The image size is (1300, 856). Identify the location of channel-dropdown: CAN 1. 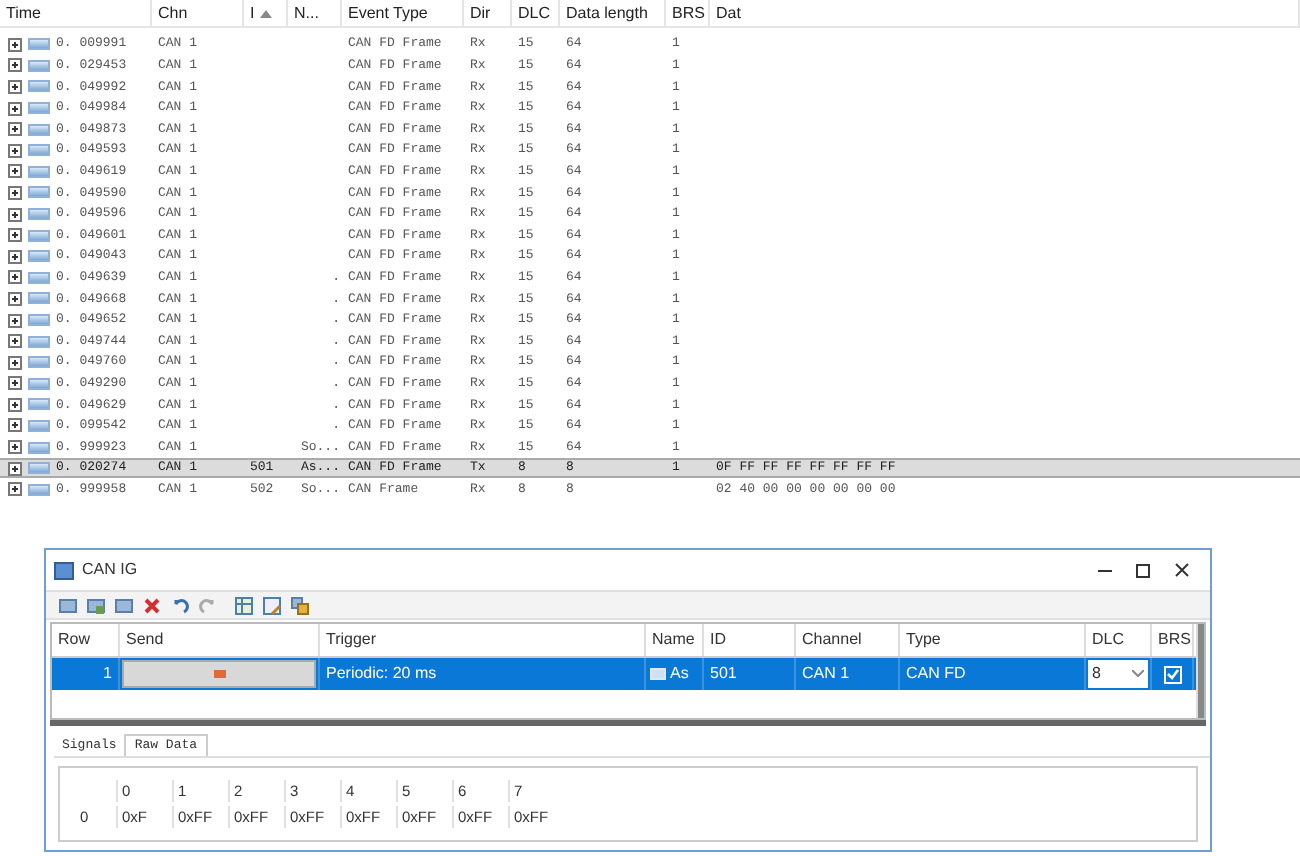
(826, 674).